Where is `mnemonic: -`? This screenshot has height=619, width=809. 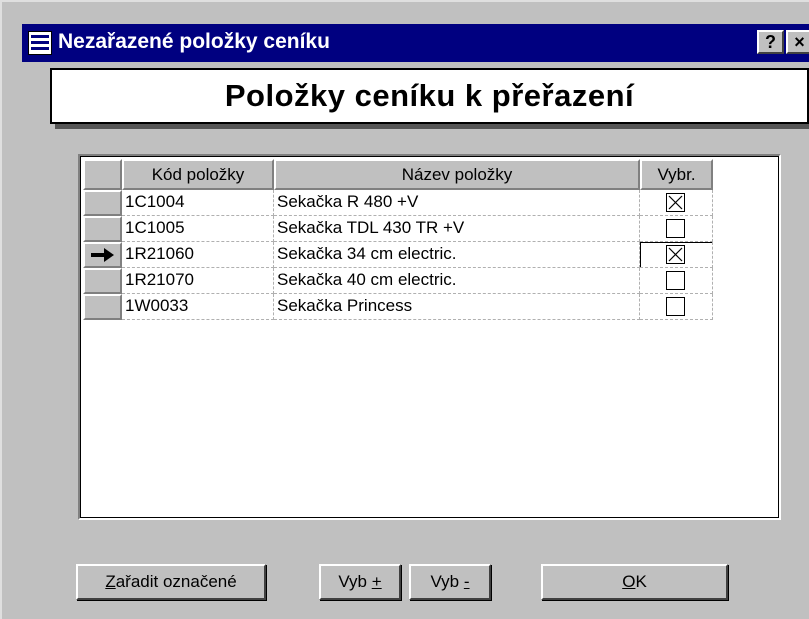
mnemonic: - is located at coordinates (466, 581).